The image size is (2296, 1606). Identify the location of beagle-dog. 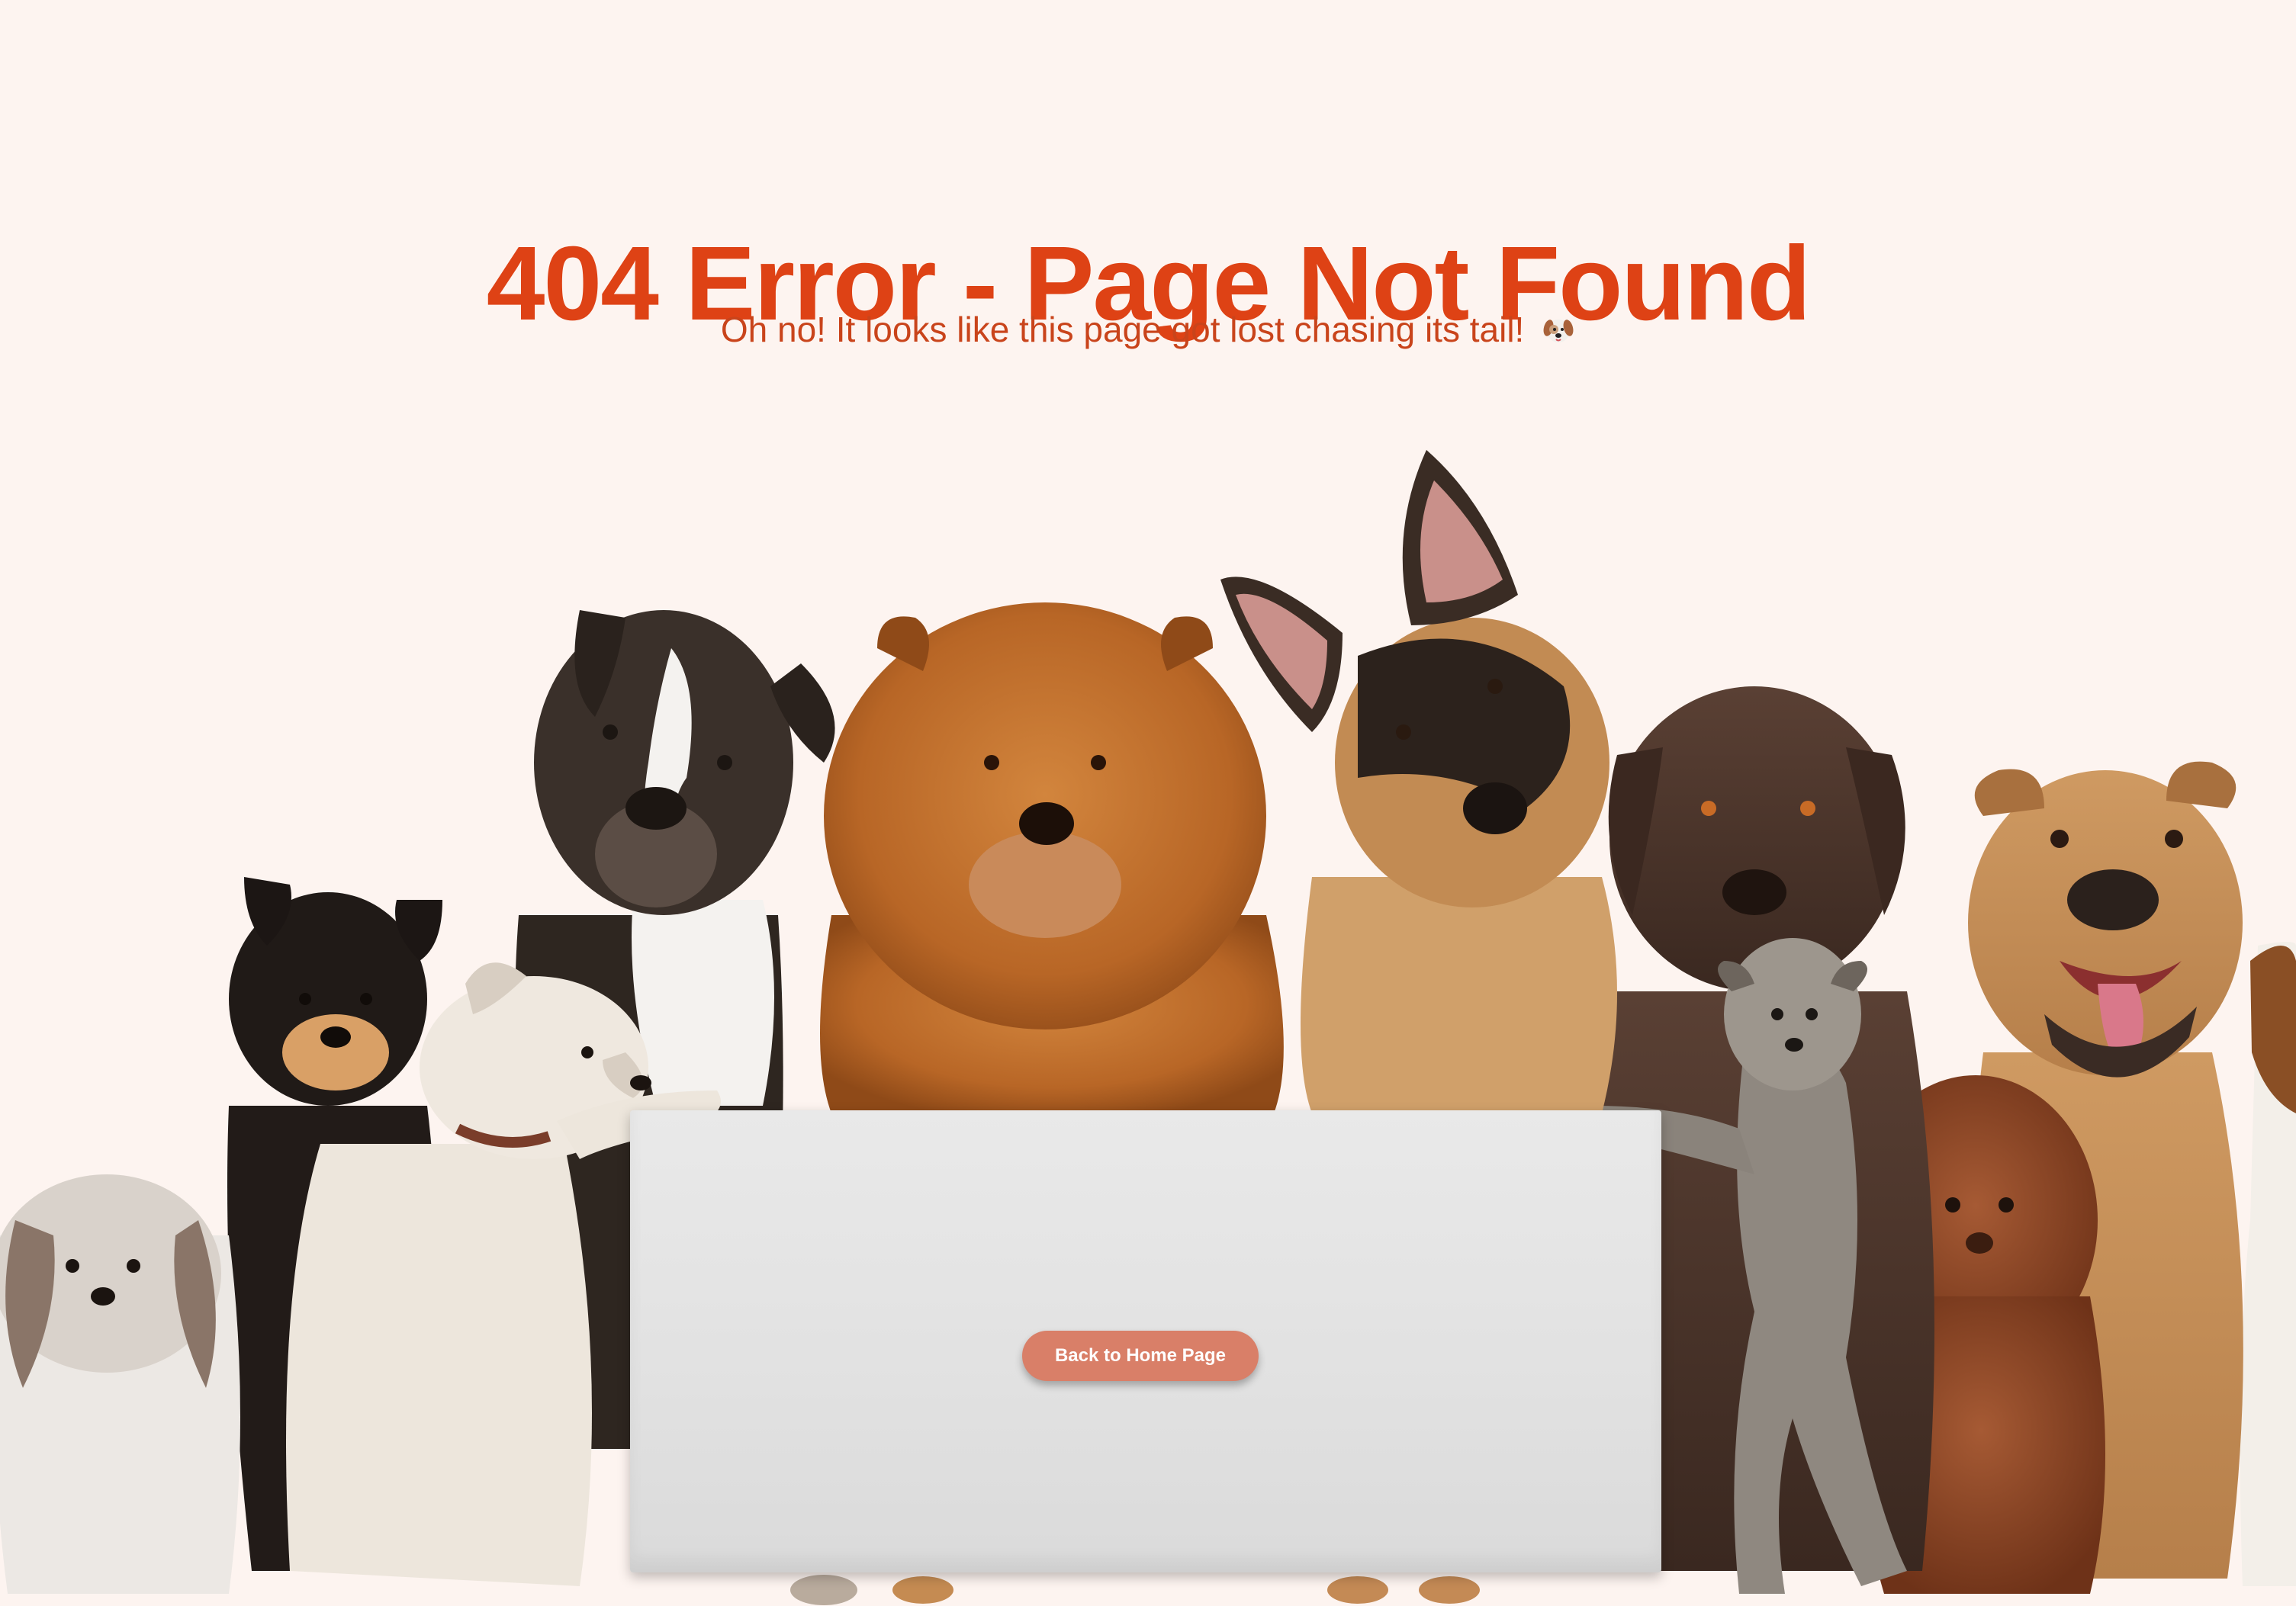
(2268, 1264).